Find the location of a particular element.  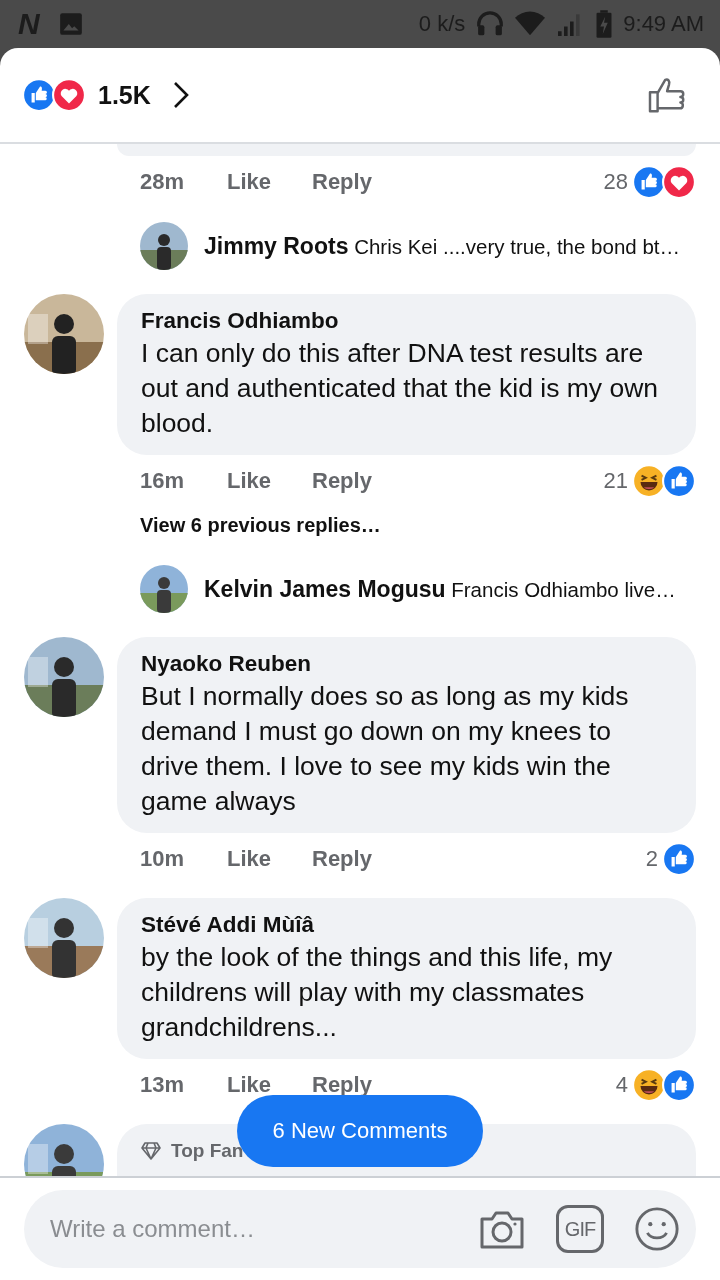

comment-text: But I normally does so as long as my kids demand I must go down on my knees to drive them. I love to see my kids win the game always is located at coordinates (385, 749).